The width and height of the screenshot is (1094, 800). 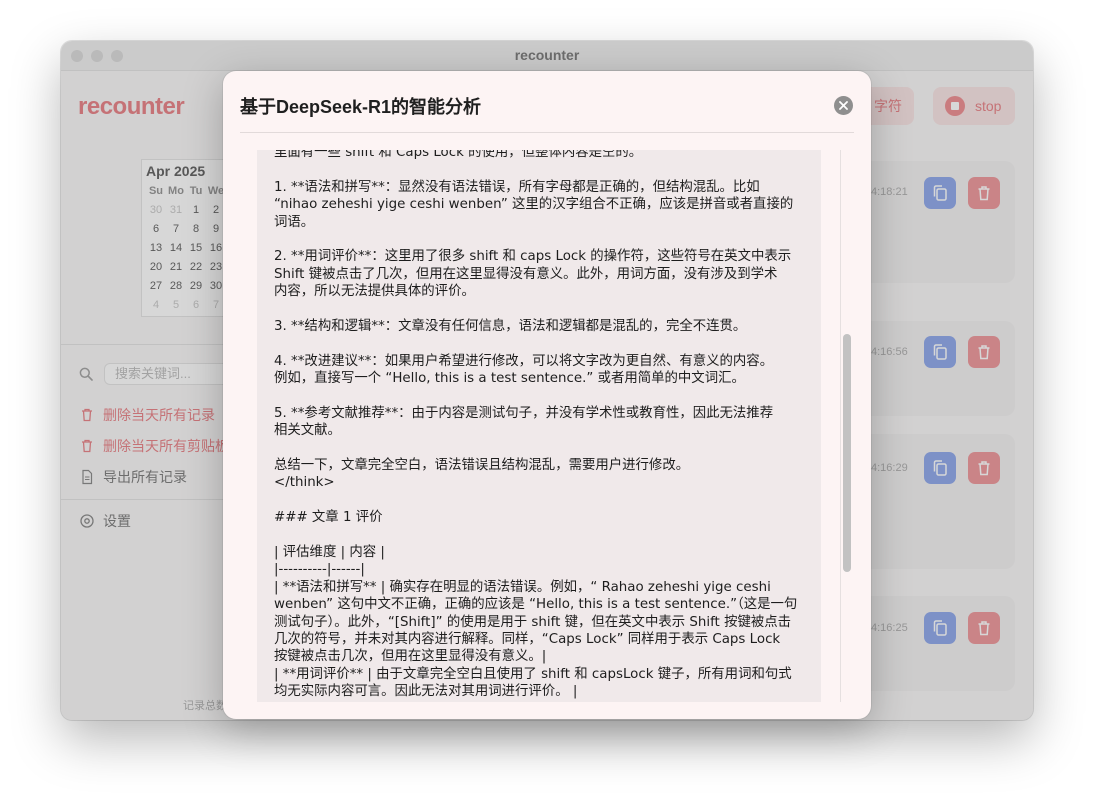 I want to click on analysis-line: 按键被点击几次，但用在这里显得没有意义。|, so click(x=410, y=657).